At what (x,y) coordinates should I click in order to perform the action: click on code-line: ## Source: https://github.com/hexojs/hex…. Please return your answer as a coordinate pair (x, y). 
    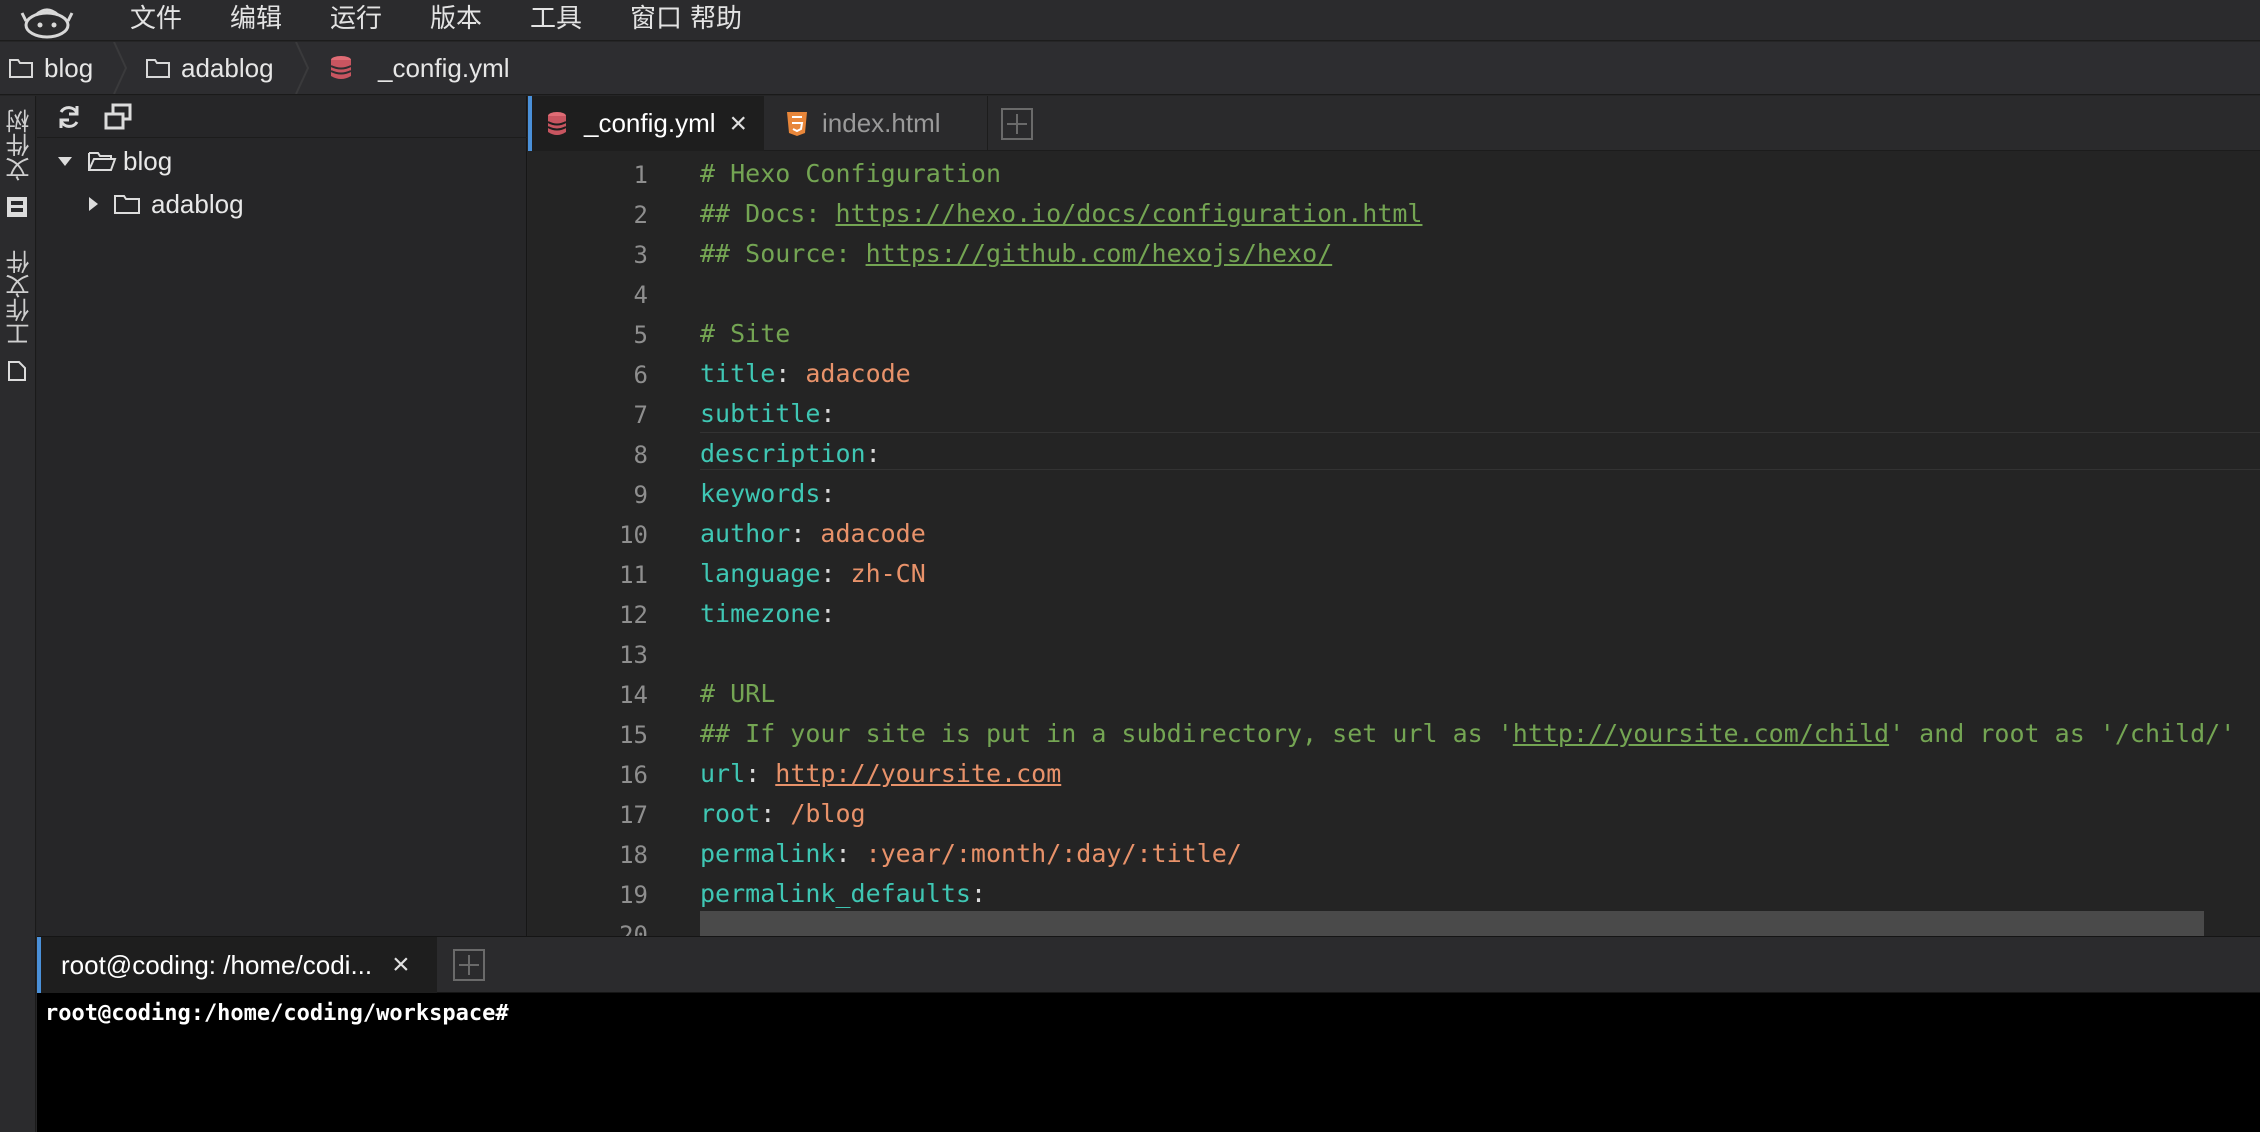
    Looking at the image, I should click on (1016, 253).